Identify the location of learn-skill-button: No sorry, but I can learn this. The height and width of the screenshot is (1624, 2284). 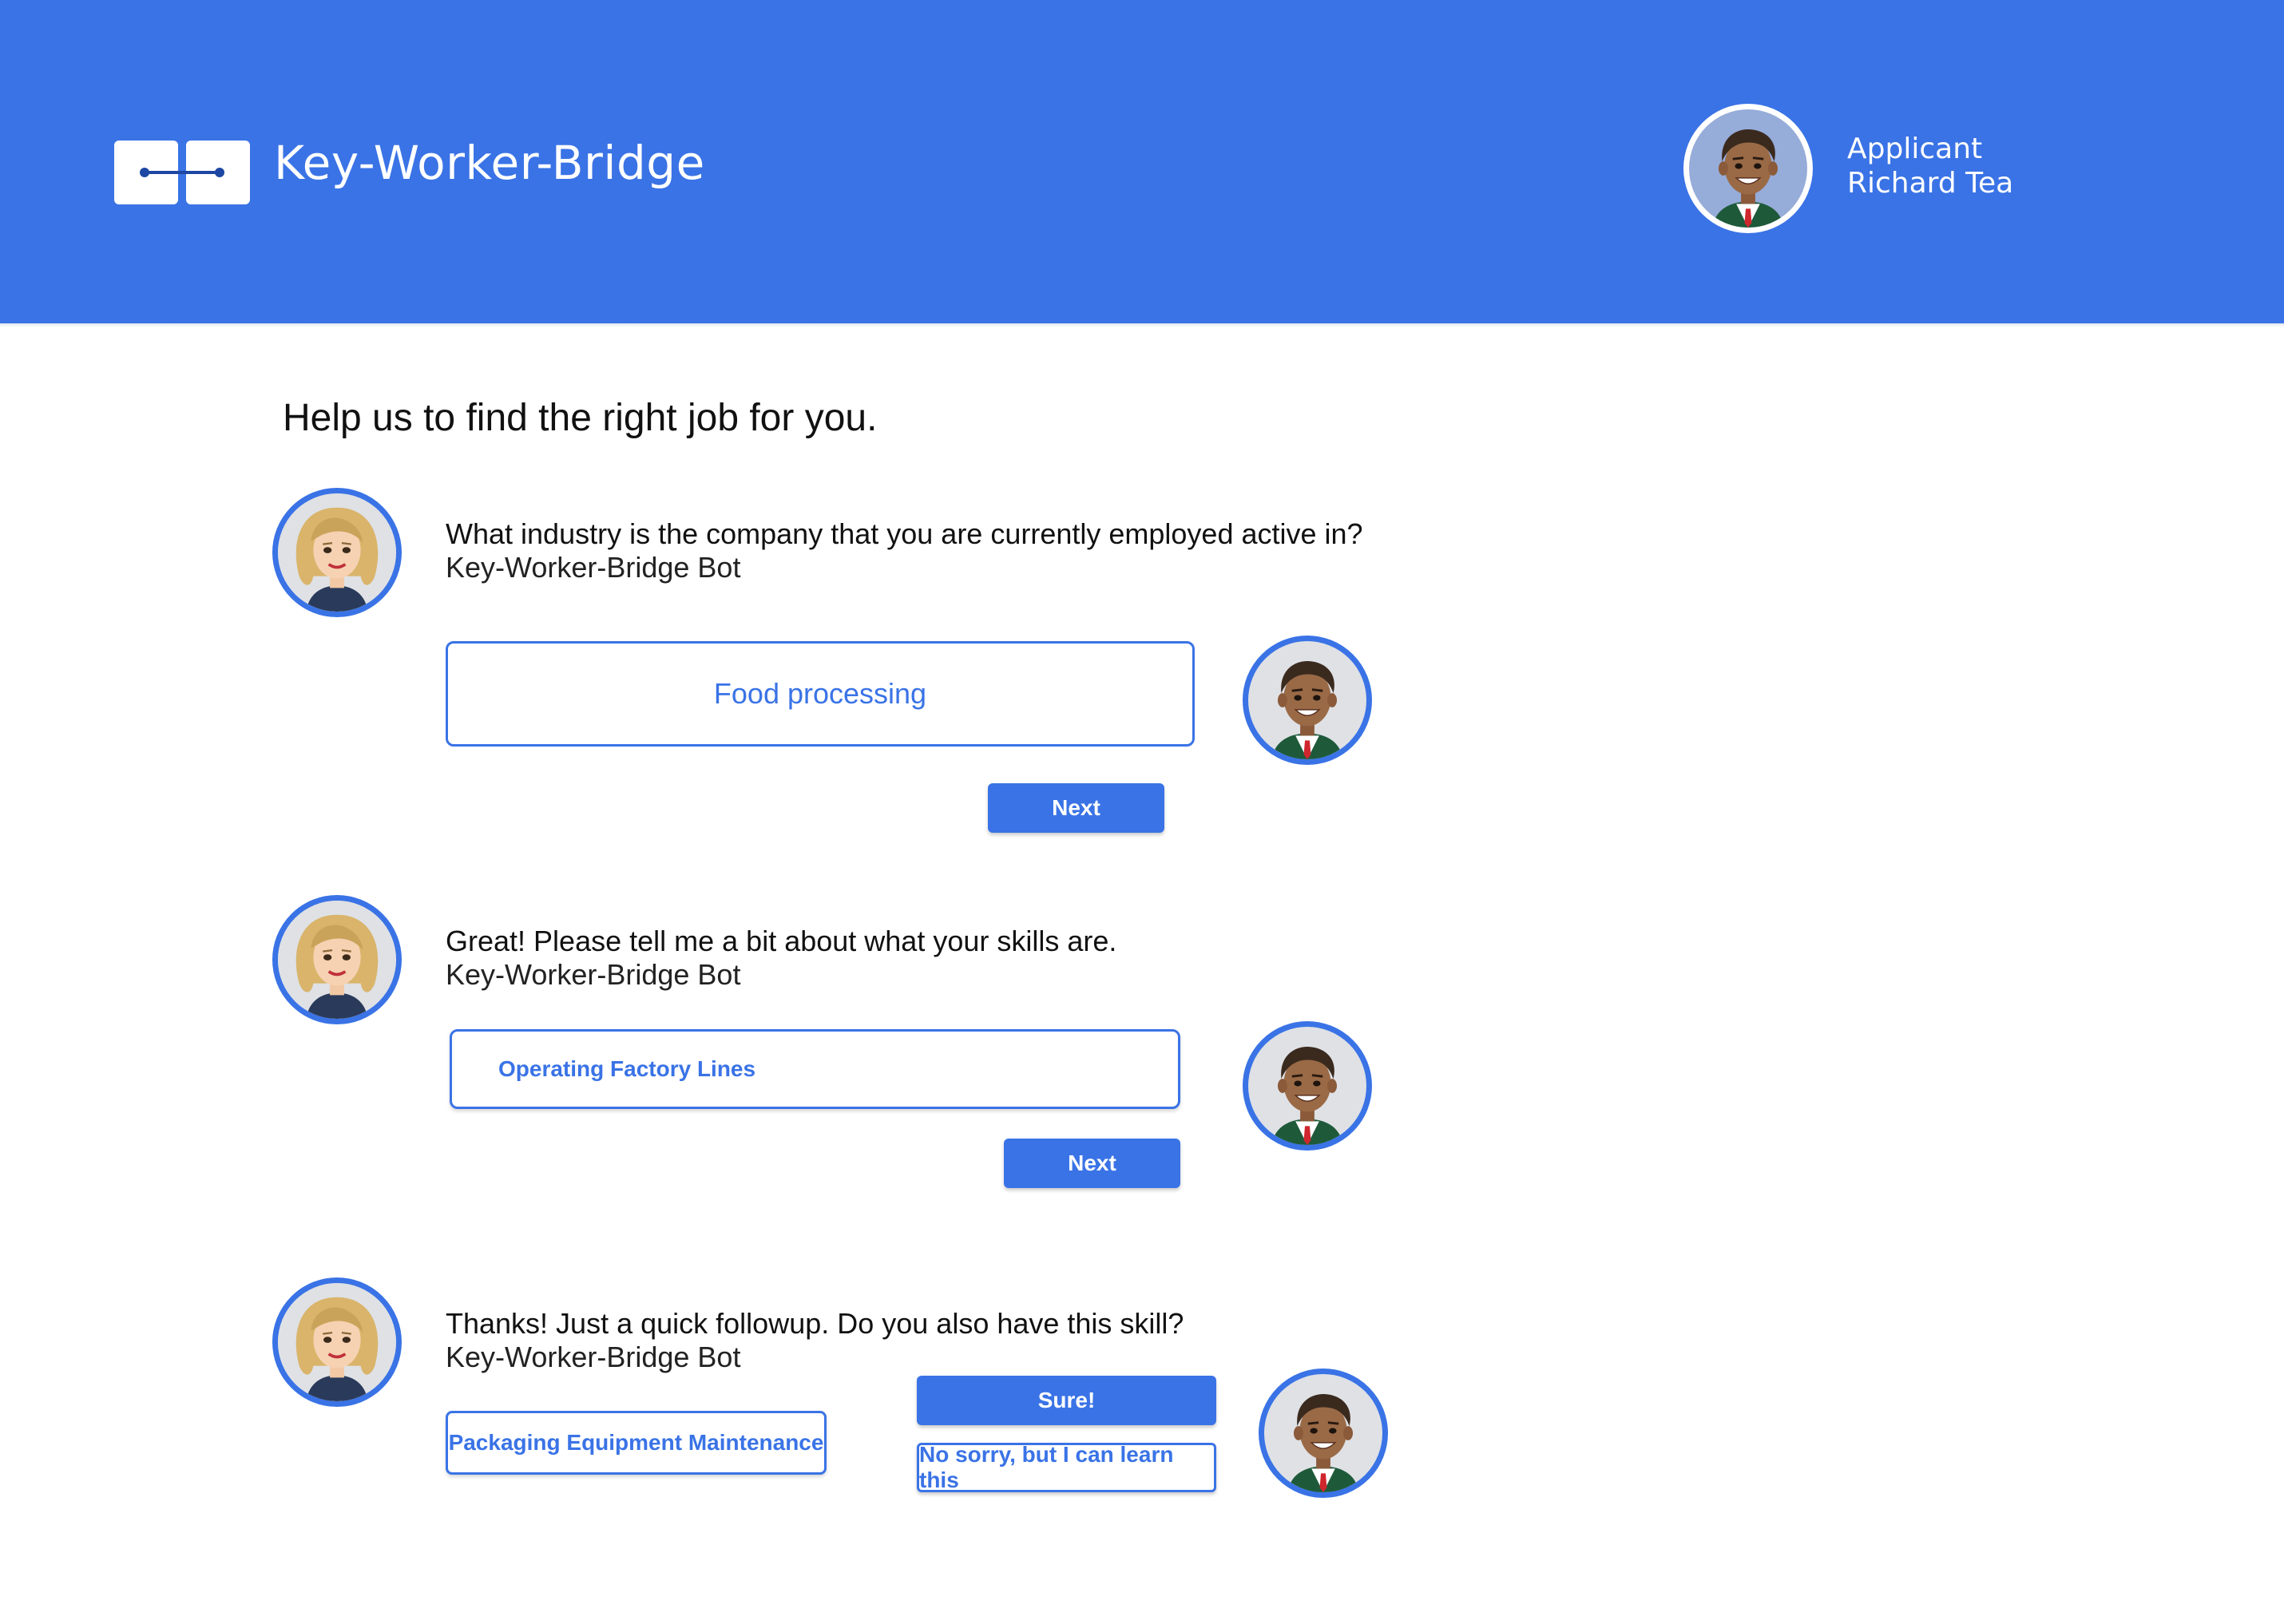
(1066, 1467).